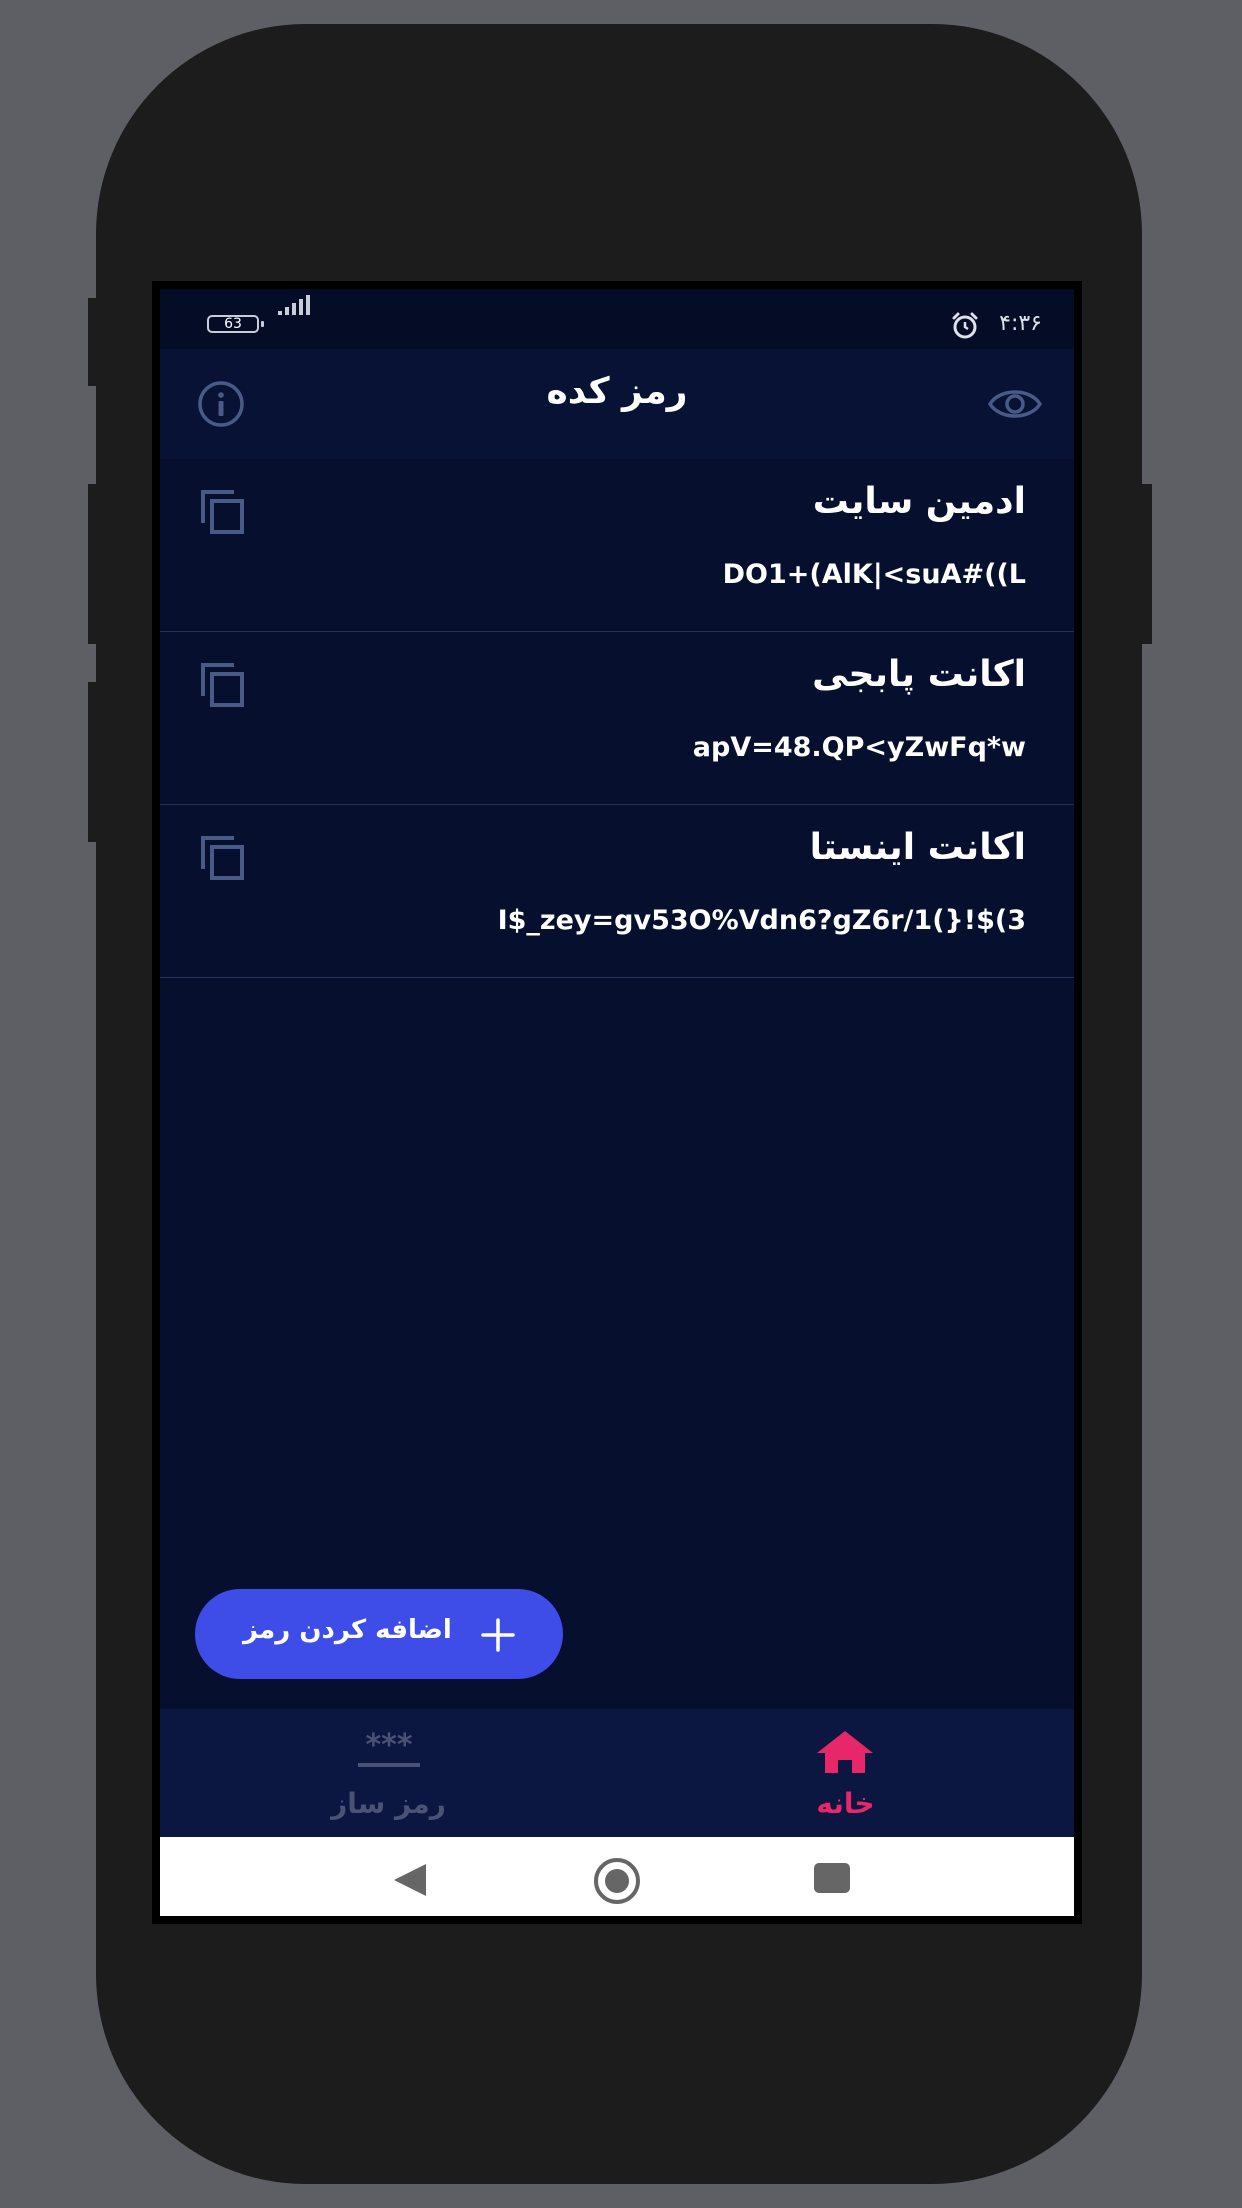 The image size is (1242, 2208). Describe the element at coordinates (347, 1630) in the screenshot. I see `add-password-label: اضافه کردن رمز` at that location.